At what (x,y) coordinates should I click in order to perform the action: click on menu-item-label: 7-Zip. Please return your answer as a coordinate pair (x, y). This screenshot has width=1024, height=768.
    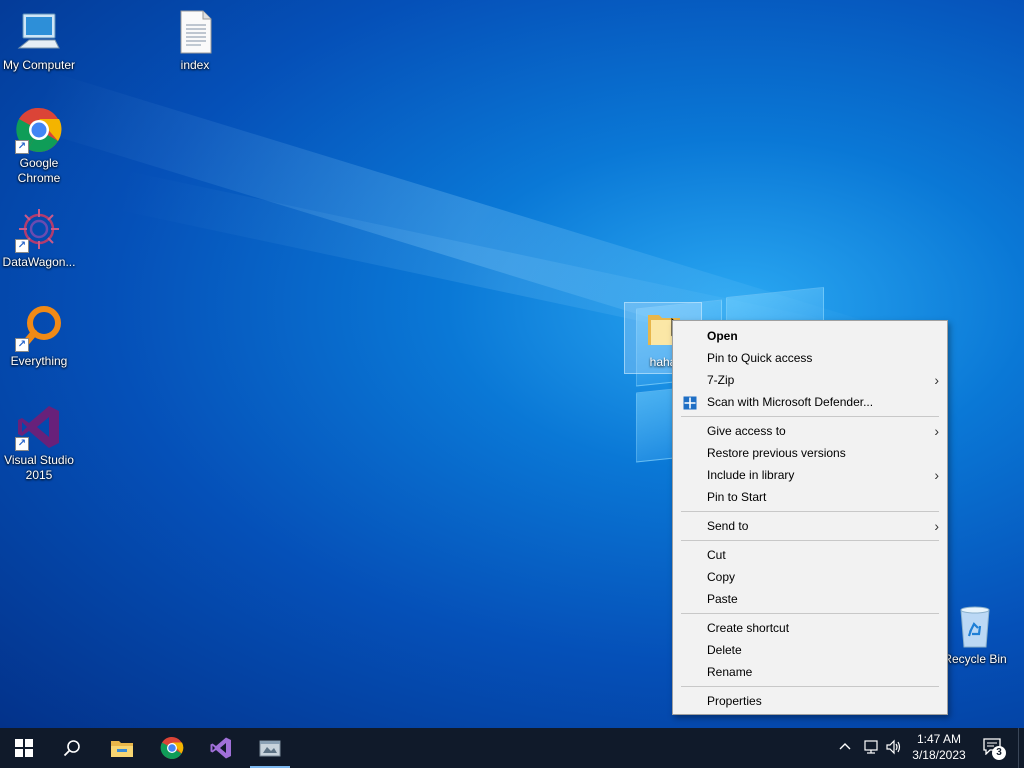
    Looking at the image, I should click on (721, 380).